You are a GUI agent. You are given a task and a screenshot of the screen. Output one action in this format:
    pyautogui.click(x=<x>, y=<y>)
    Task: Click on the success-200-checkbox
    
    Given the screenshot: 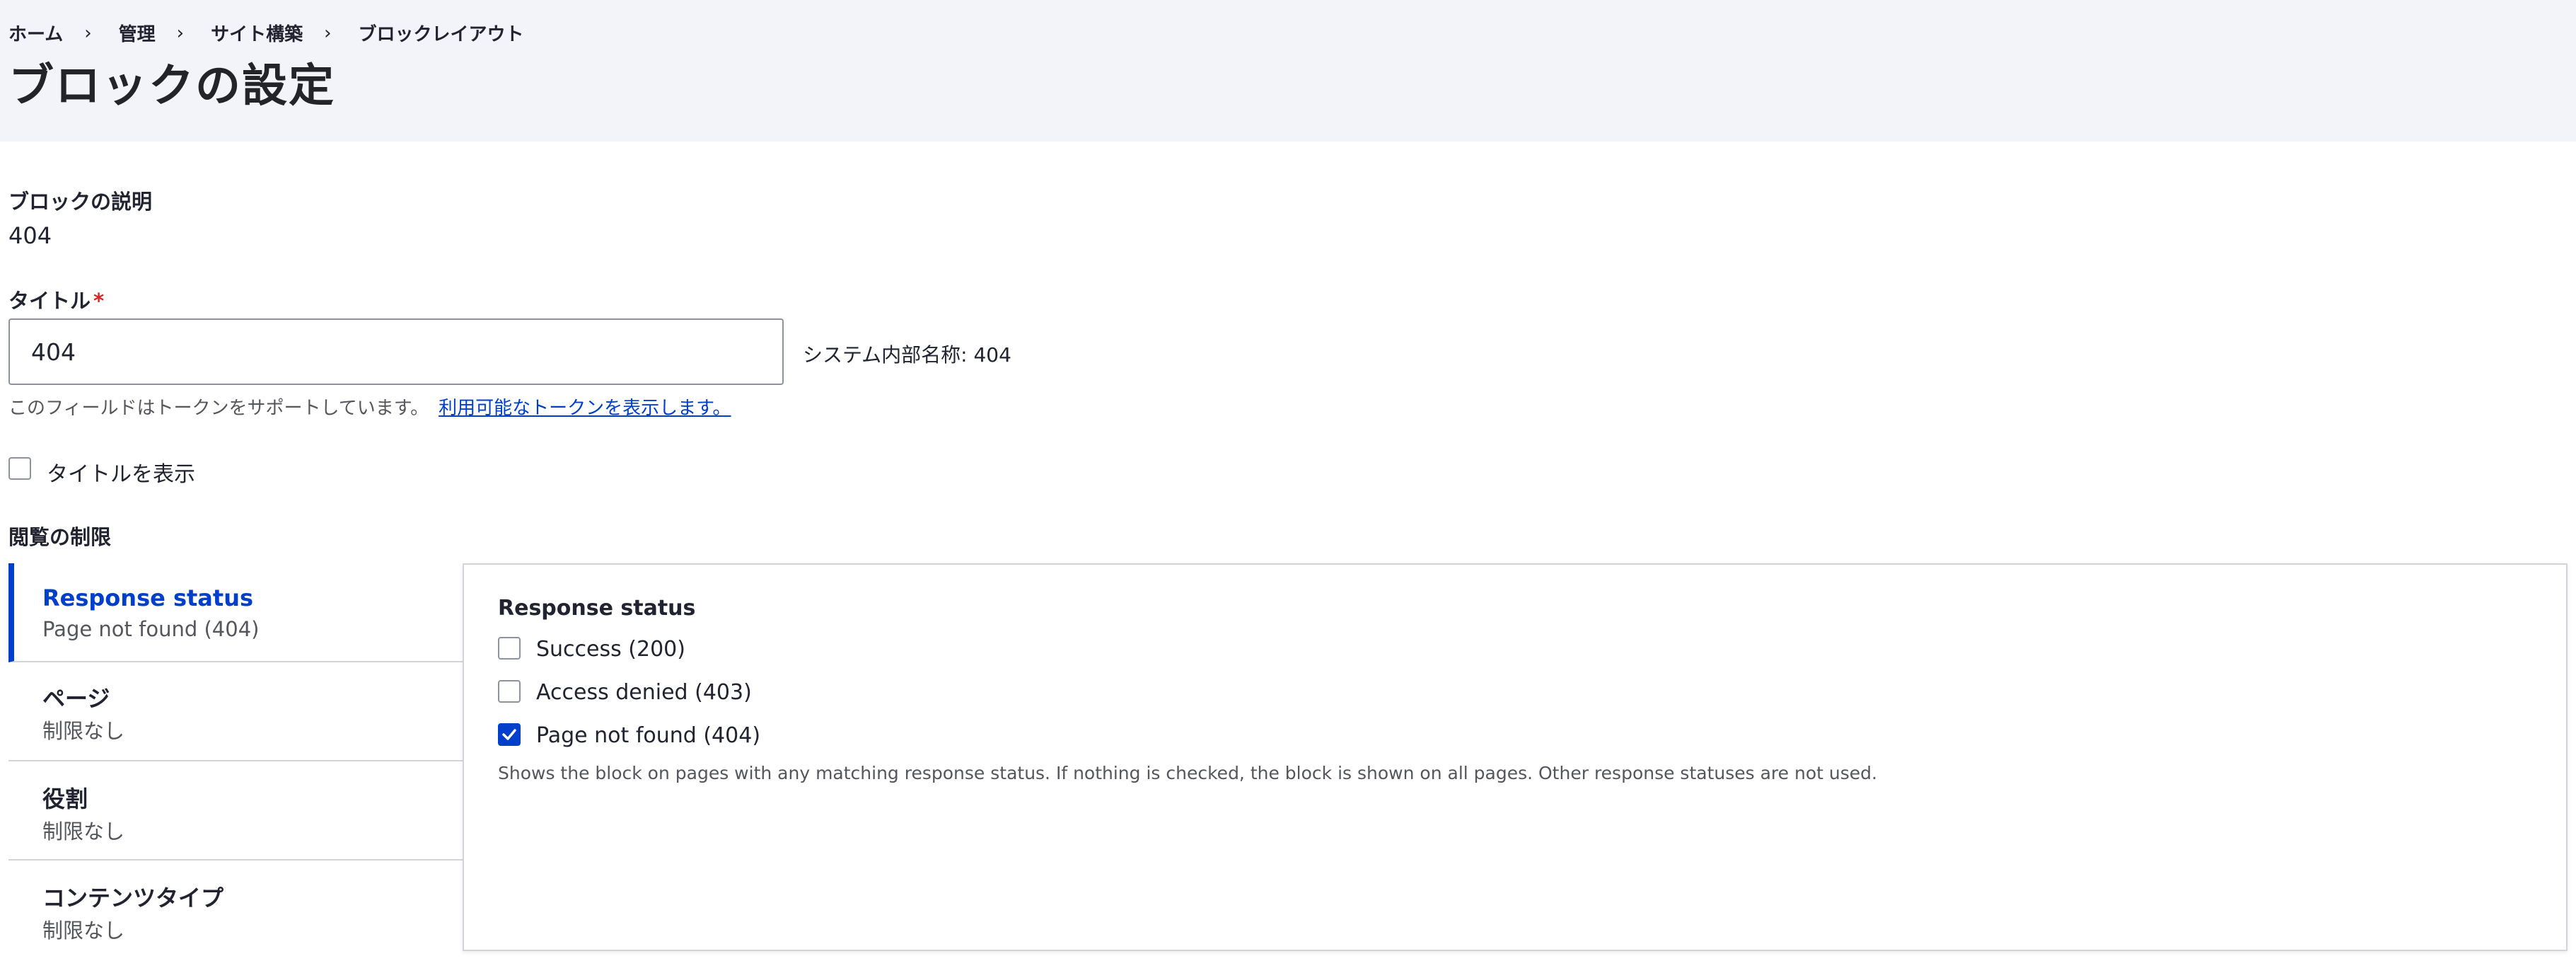 What is the action you would take?
    pyautogui.click(x=509, y=648)
    